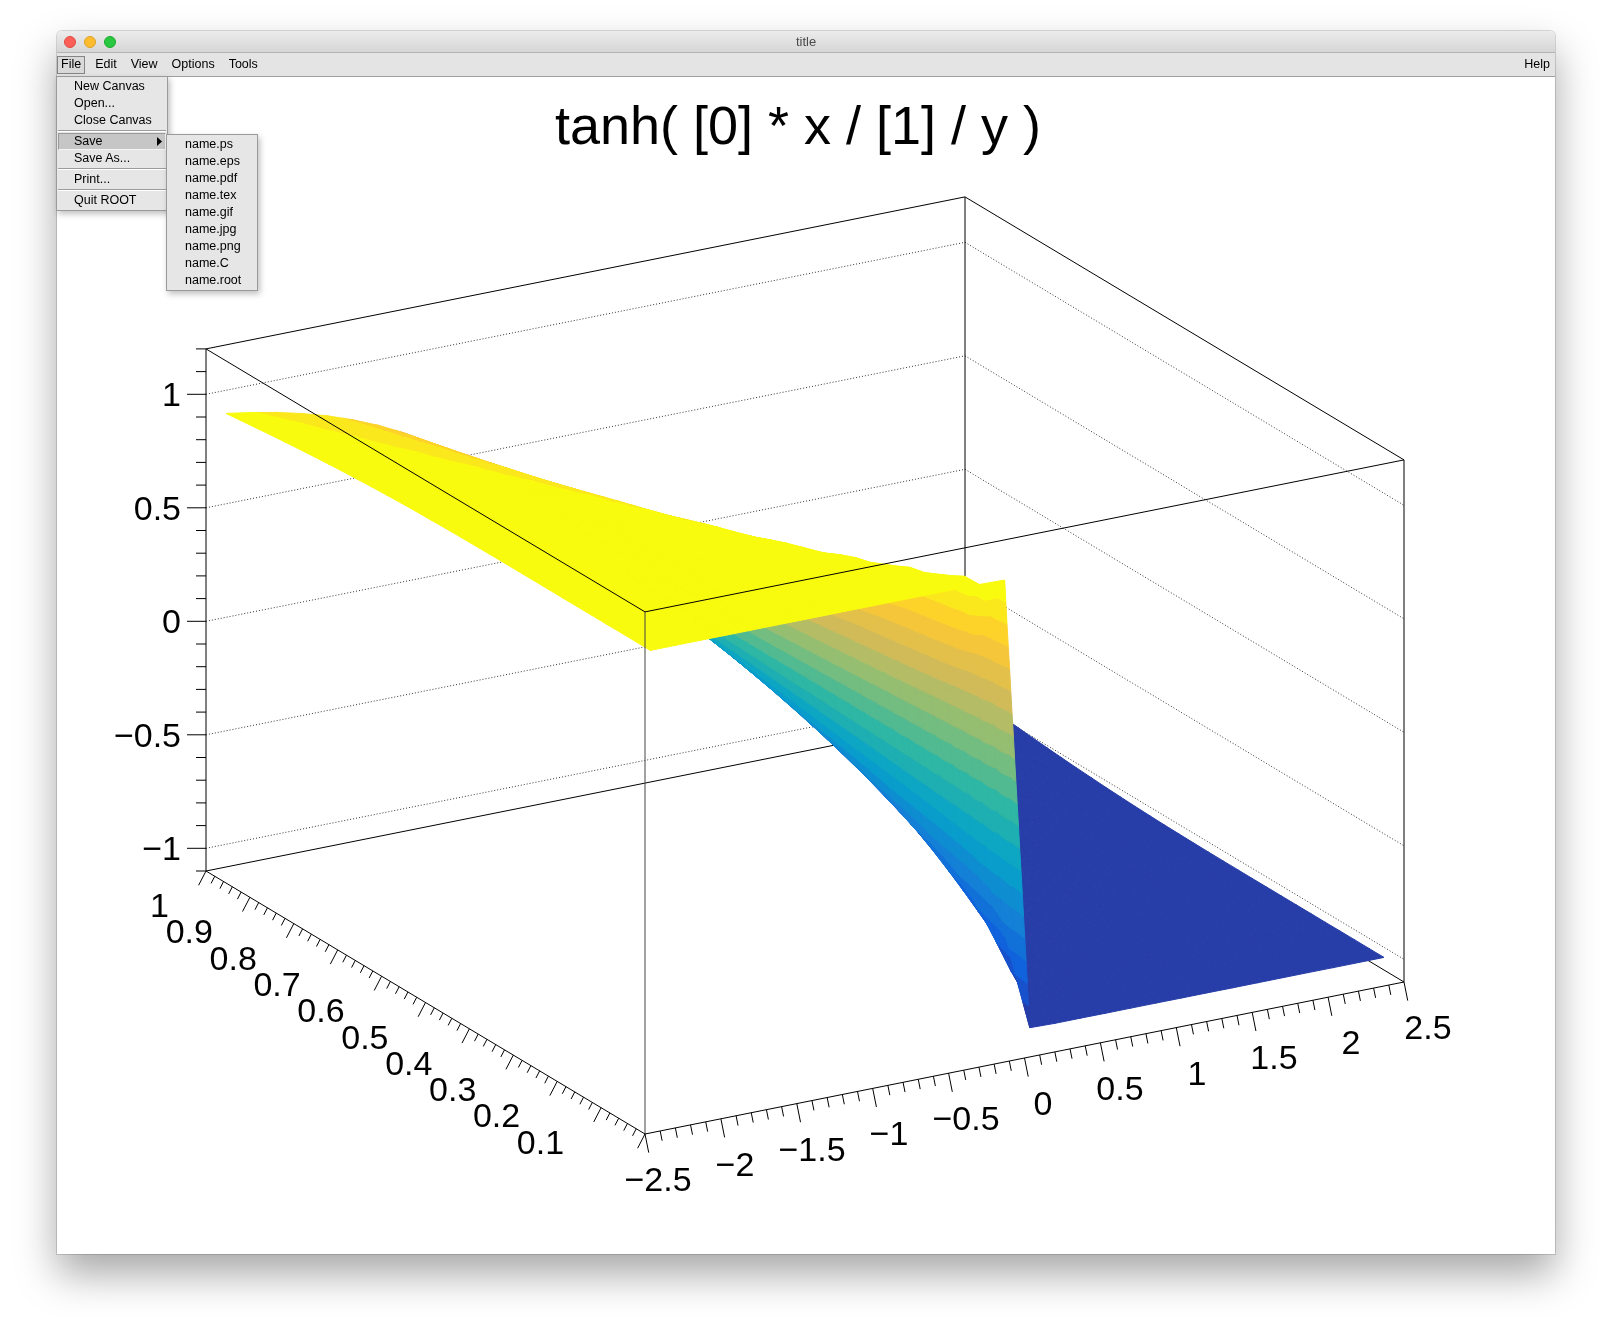 Image resolution: width=1612 pixels, height=1334 pixels. What do you see at coordinates (112, 200) in the screenshot?
I see `menu-item: Quit ROOT` at bounding box center [112, 200].